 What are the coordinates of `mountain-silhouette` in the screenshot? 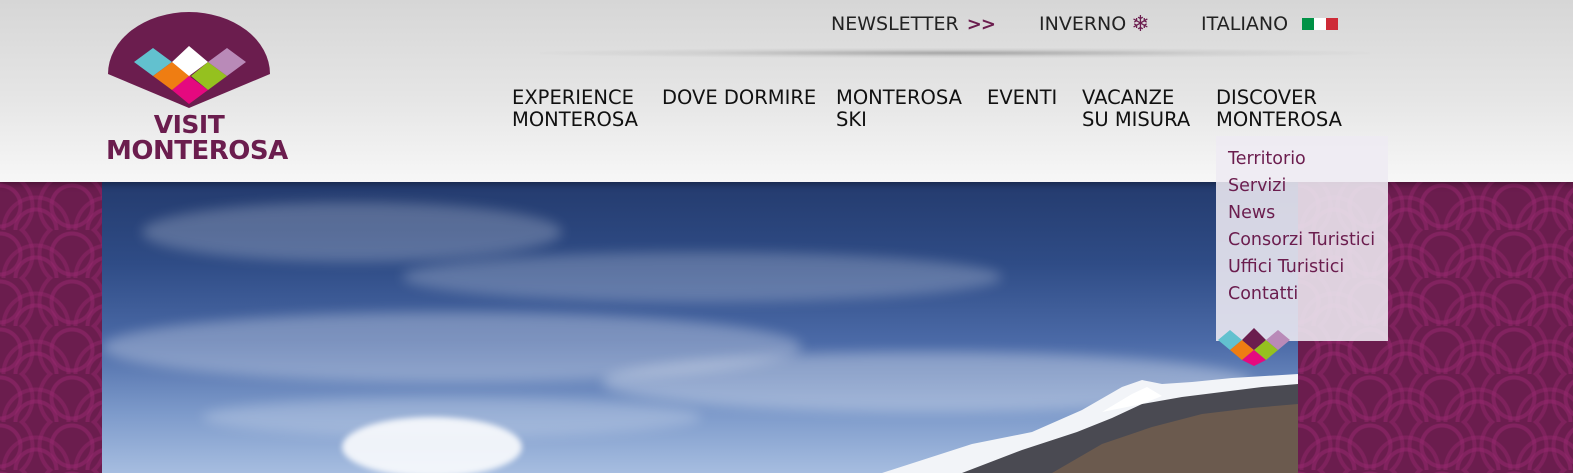 It's located at (1090, 423).